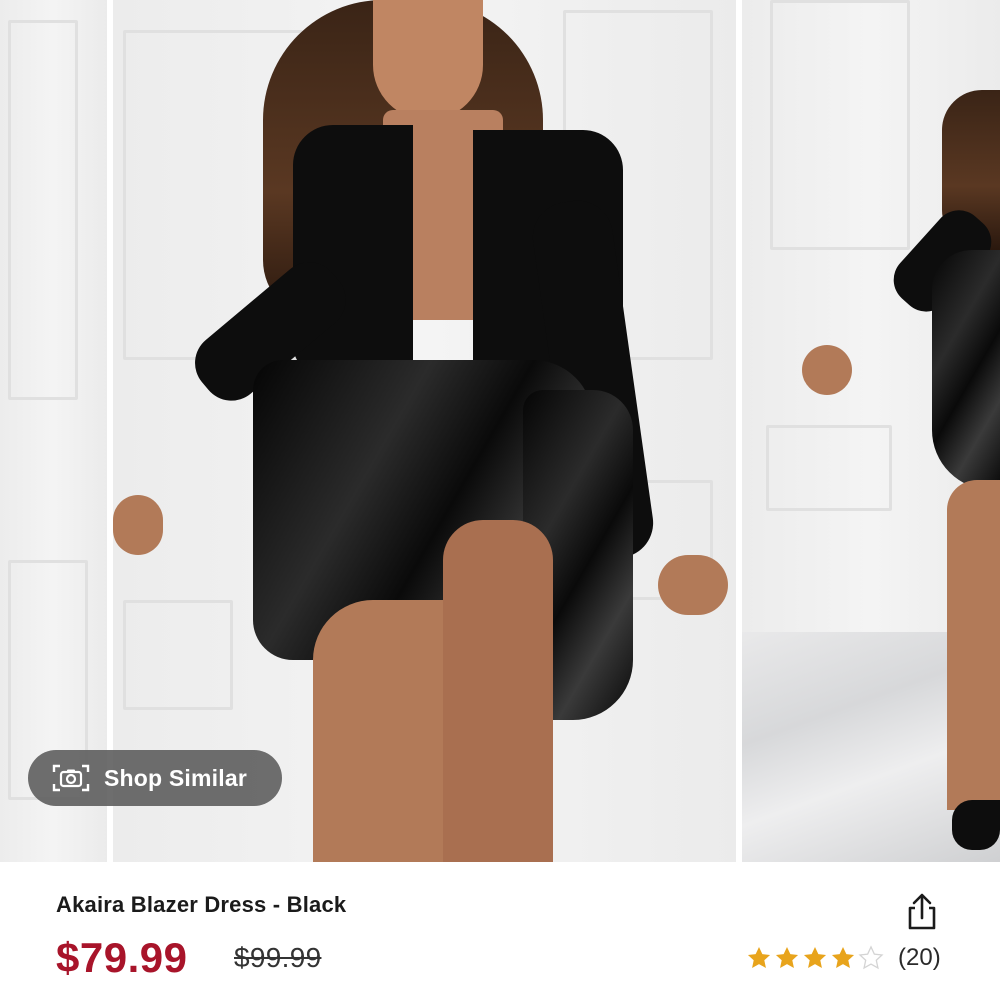 The height and width of the screenshot is (1000, 1000). I want to click on share-button, so click(922, 912).